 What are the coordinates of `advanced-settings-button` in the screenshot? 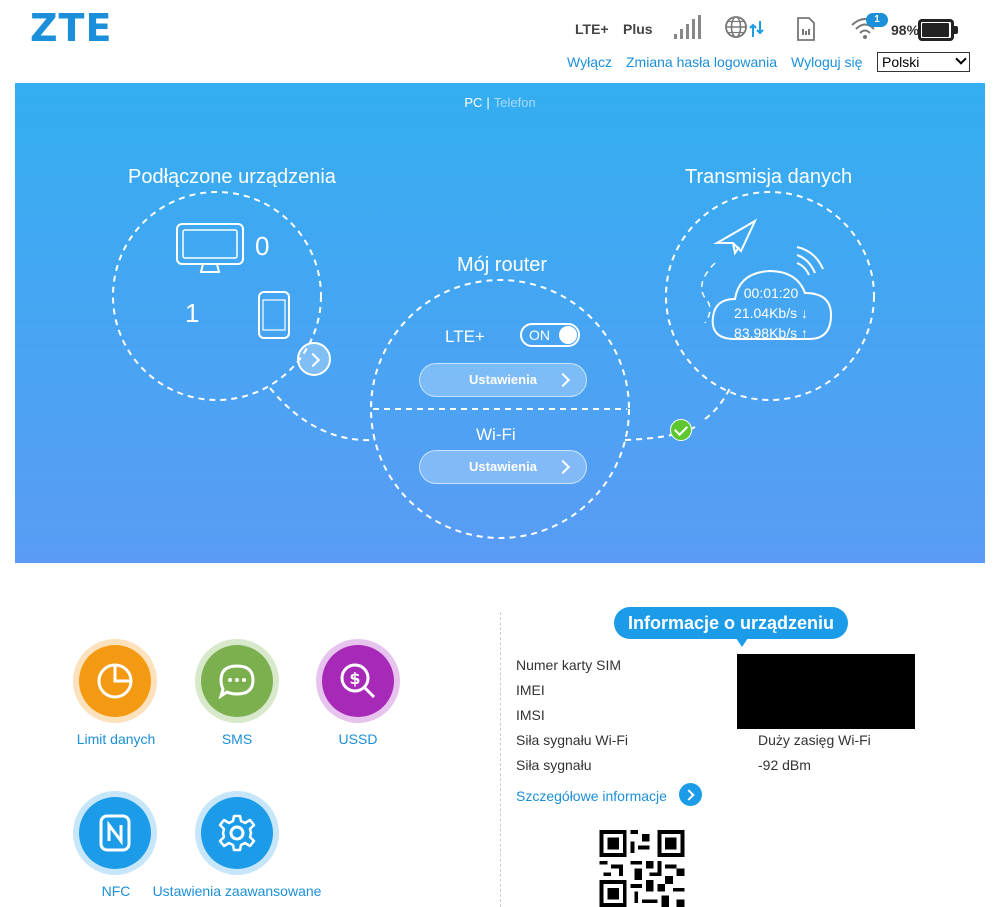 It's located at (237, 833).